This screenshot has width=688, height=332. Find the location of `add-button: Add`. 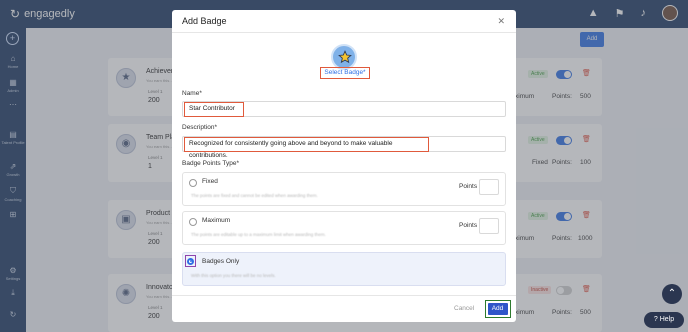

add-button: Add is located at coordinates (498, 309).